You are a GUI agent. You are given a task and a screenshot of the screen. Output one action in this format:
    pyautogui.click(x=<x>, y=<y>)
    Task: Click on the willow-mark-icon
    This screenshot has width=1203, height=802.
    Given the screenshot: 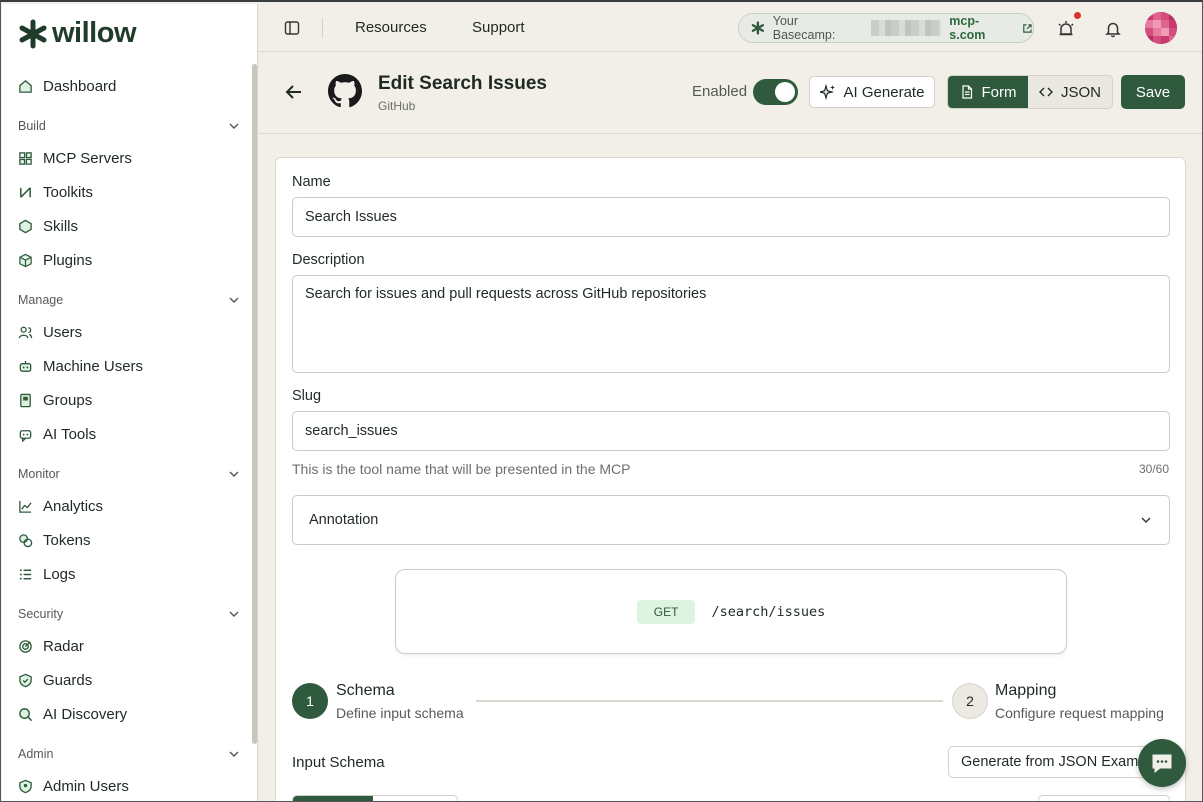 What is the action you would take?
    pyautogui.click(x=757, y=28)
    